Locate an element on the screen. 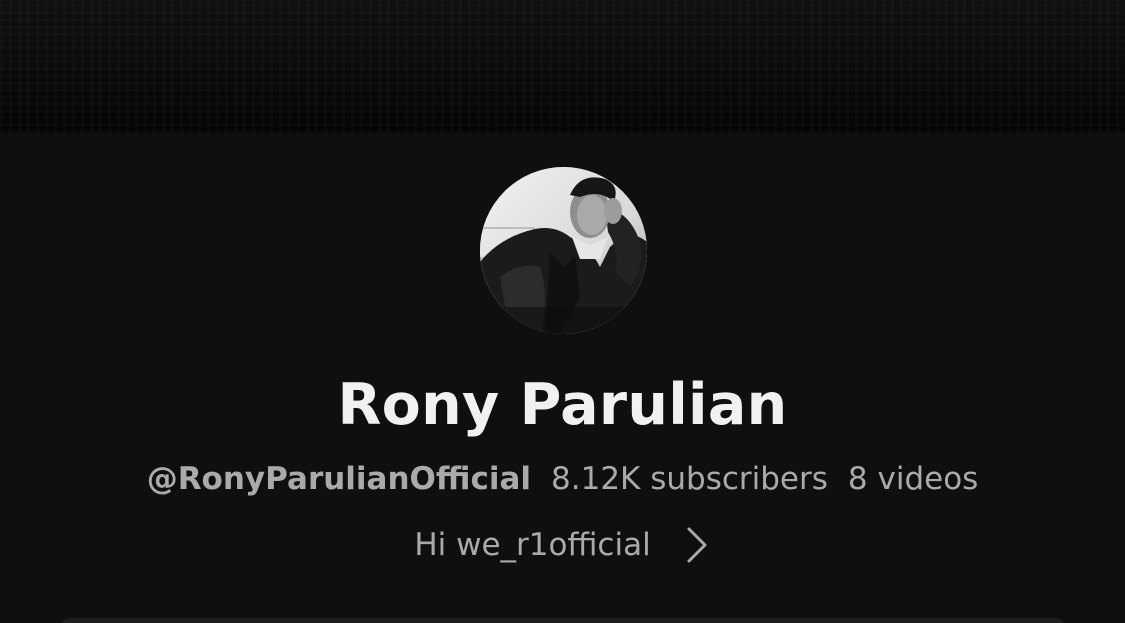 This screenshot has height=623, width=1125. subscriber-count: 8.12K subscribers is located at coordinates (689, 479).